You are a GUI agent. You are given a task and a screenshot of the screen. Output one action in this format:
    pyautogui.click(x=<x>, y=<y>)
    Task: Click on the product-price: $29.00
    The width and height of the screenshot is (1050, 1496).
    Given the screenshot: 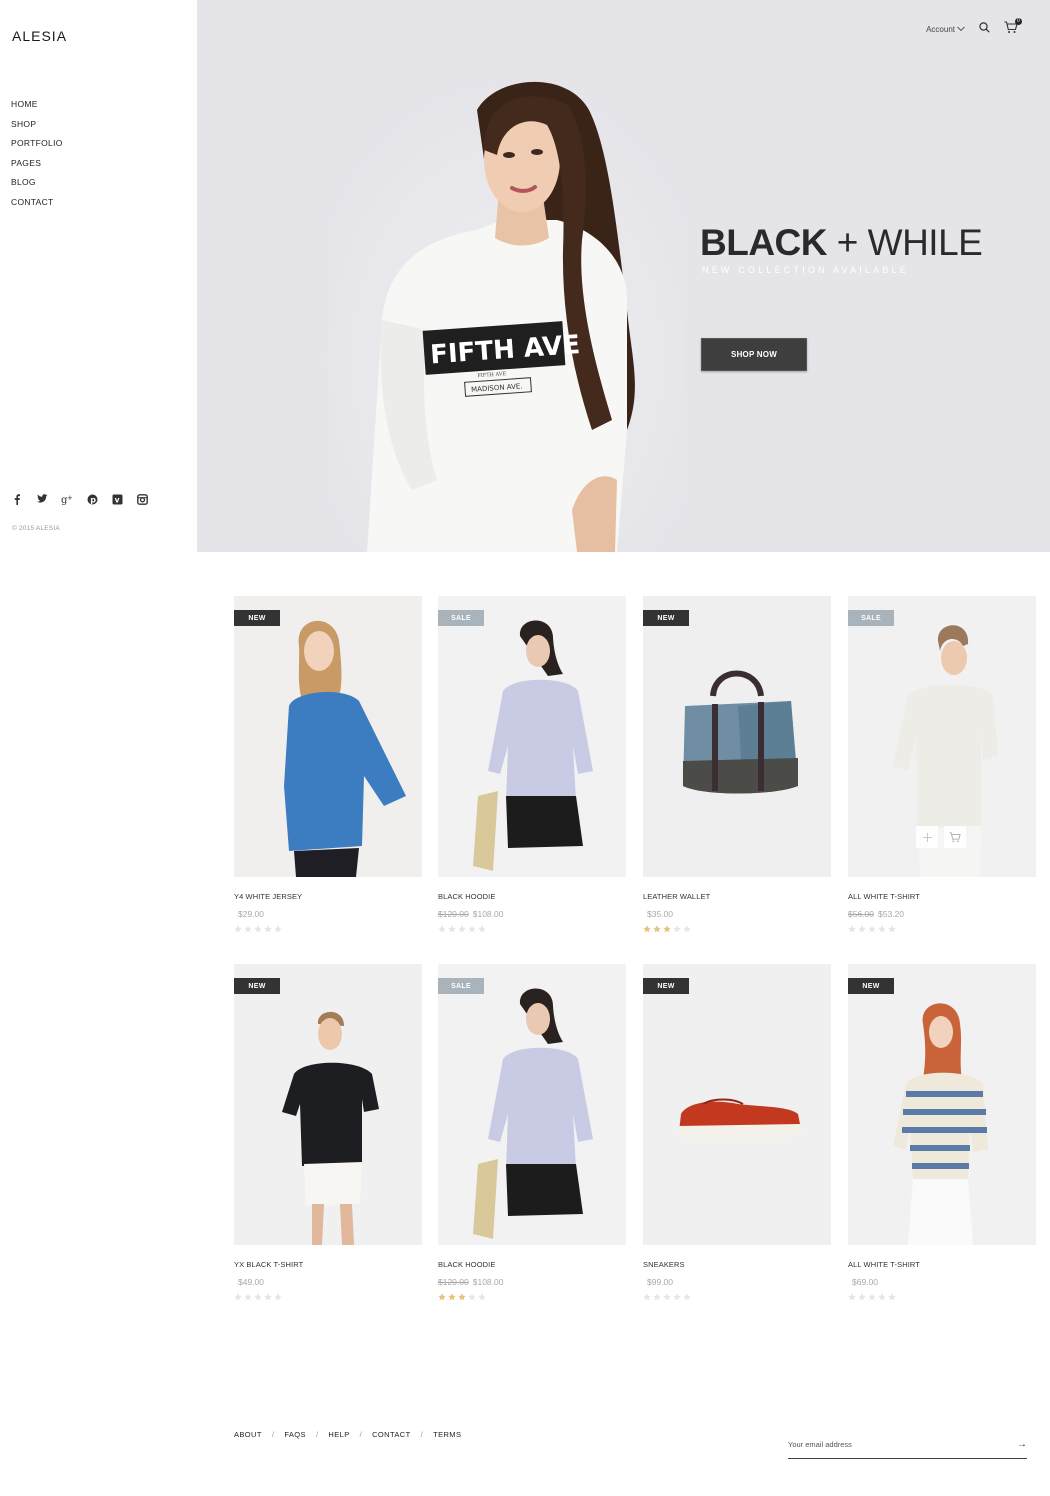 What is the action you would take?
    pyautogui.click(x=328, y=914)
    